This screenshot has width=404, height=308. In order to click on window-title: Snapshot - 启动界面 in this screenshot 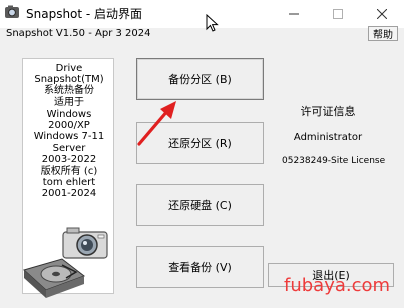, I will do `click(84, 14)`.